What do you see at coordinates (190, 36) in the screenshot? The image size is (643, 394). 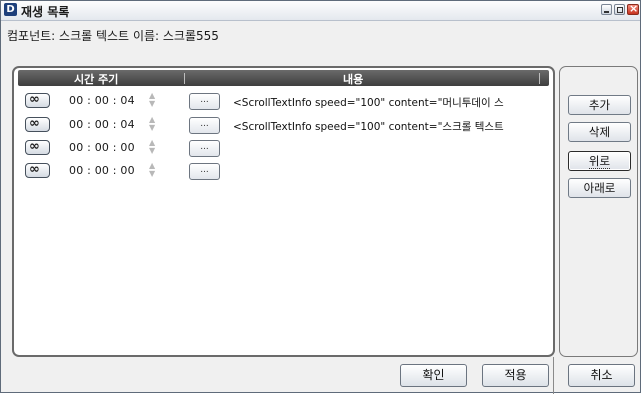 I see `name-value: 스크롤555` at bounding box center [190, 36].